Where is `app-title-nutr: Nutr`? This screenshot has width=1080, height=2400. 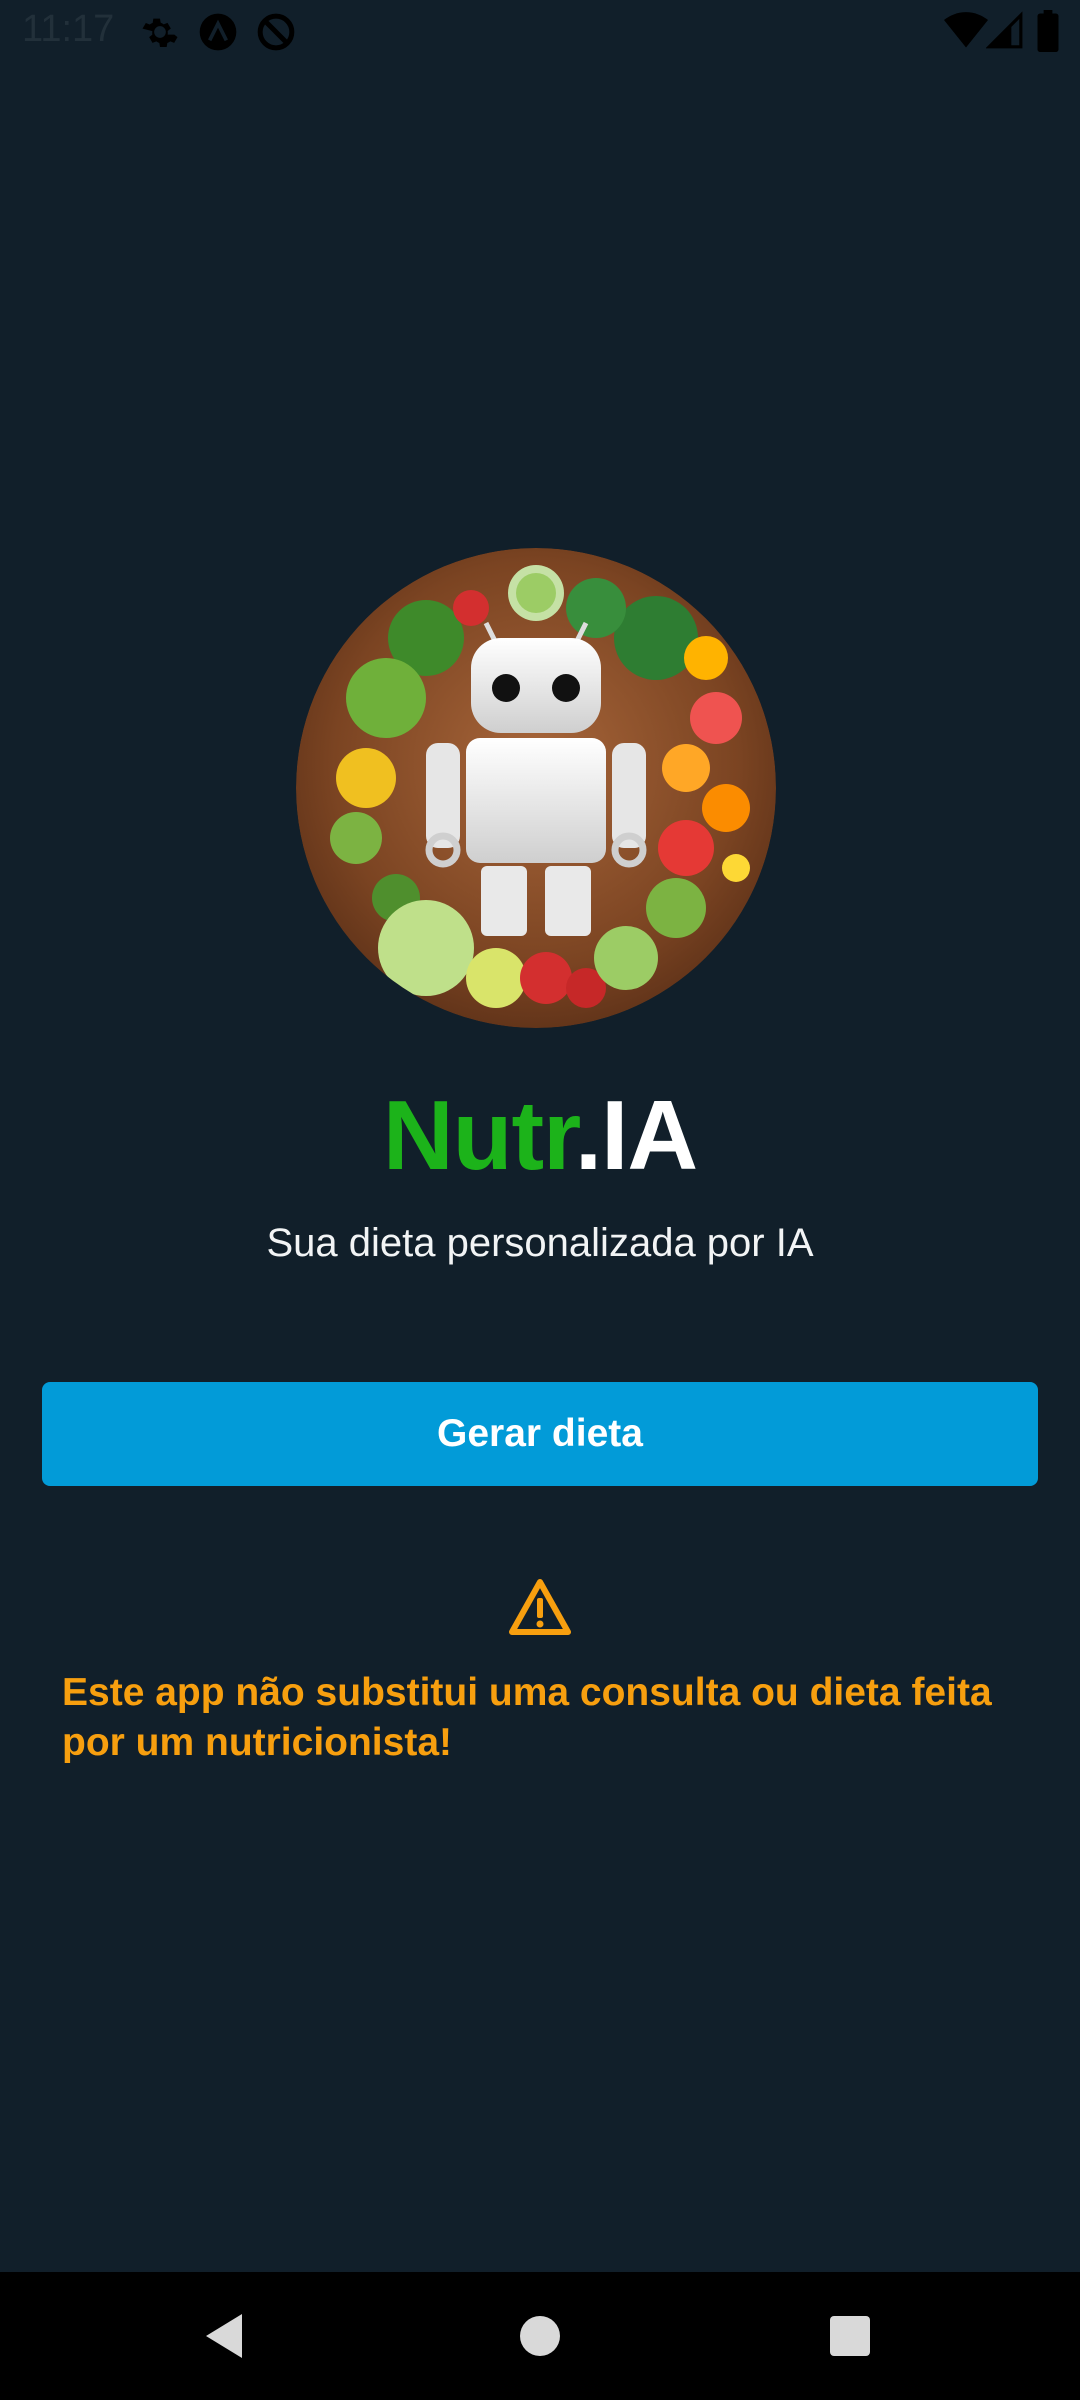 app-title-nutr: Nutr is located at coordinates (479, 1135).